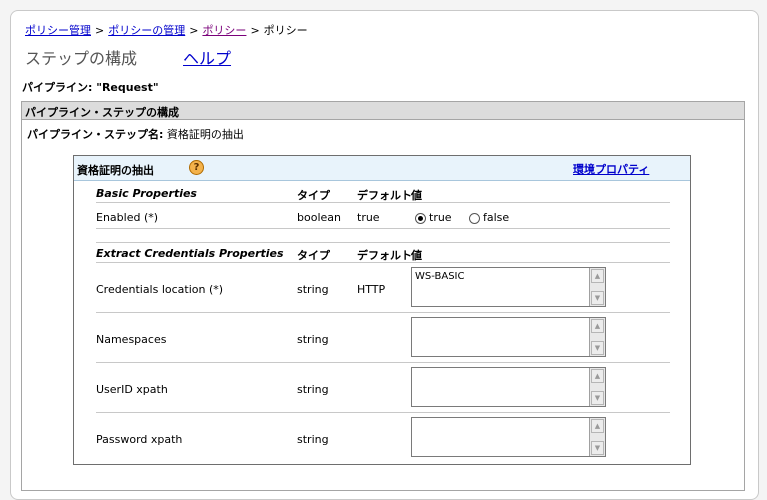 This screenshot has width=767, height=500. I want to click on userid-xpath-textarea: ▲ ▼, so click(508, 387).